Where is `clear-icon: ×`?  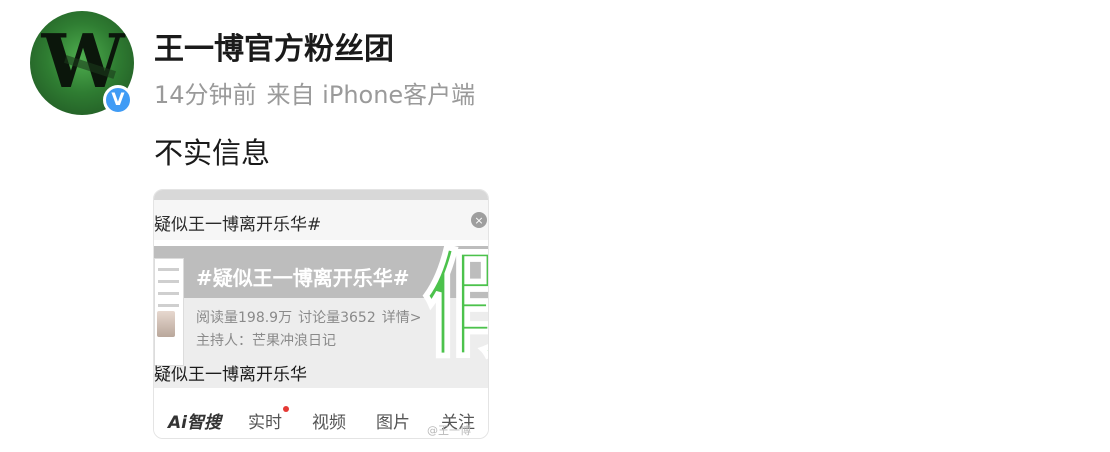
clear-icon: × is located at coordinates (479, 220).